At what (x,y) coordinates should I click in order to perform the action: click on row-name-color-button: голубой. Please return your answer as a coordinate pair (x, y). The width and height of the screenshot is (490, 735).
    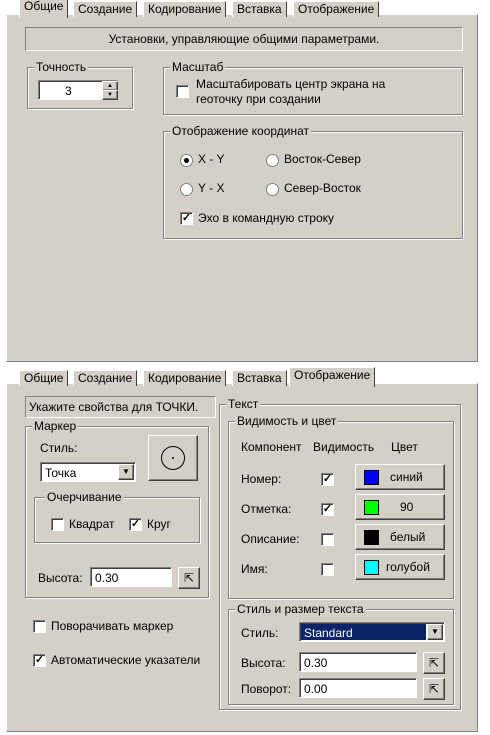
    Looking at the image, I should click on (400, 567).